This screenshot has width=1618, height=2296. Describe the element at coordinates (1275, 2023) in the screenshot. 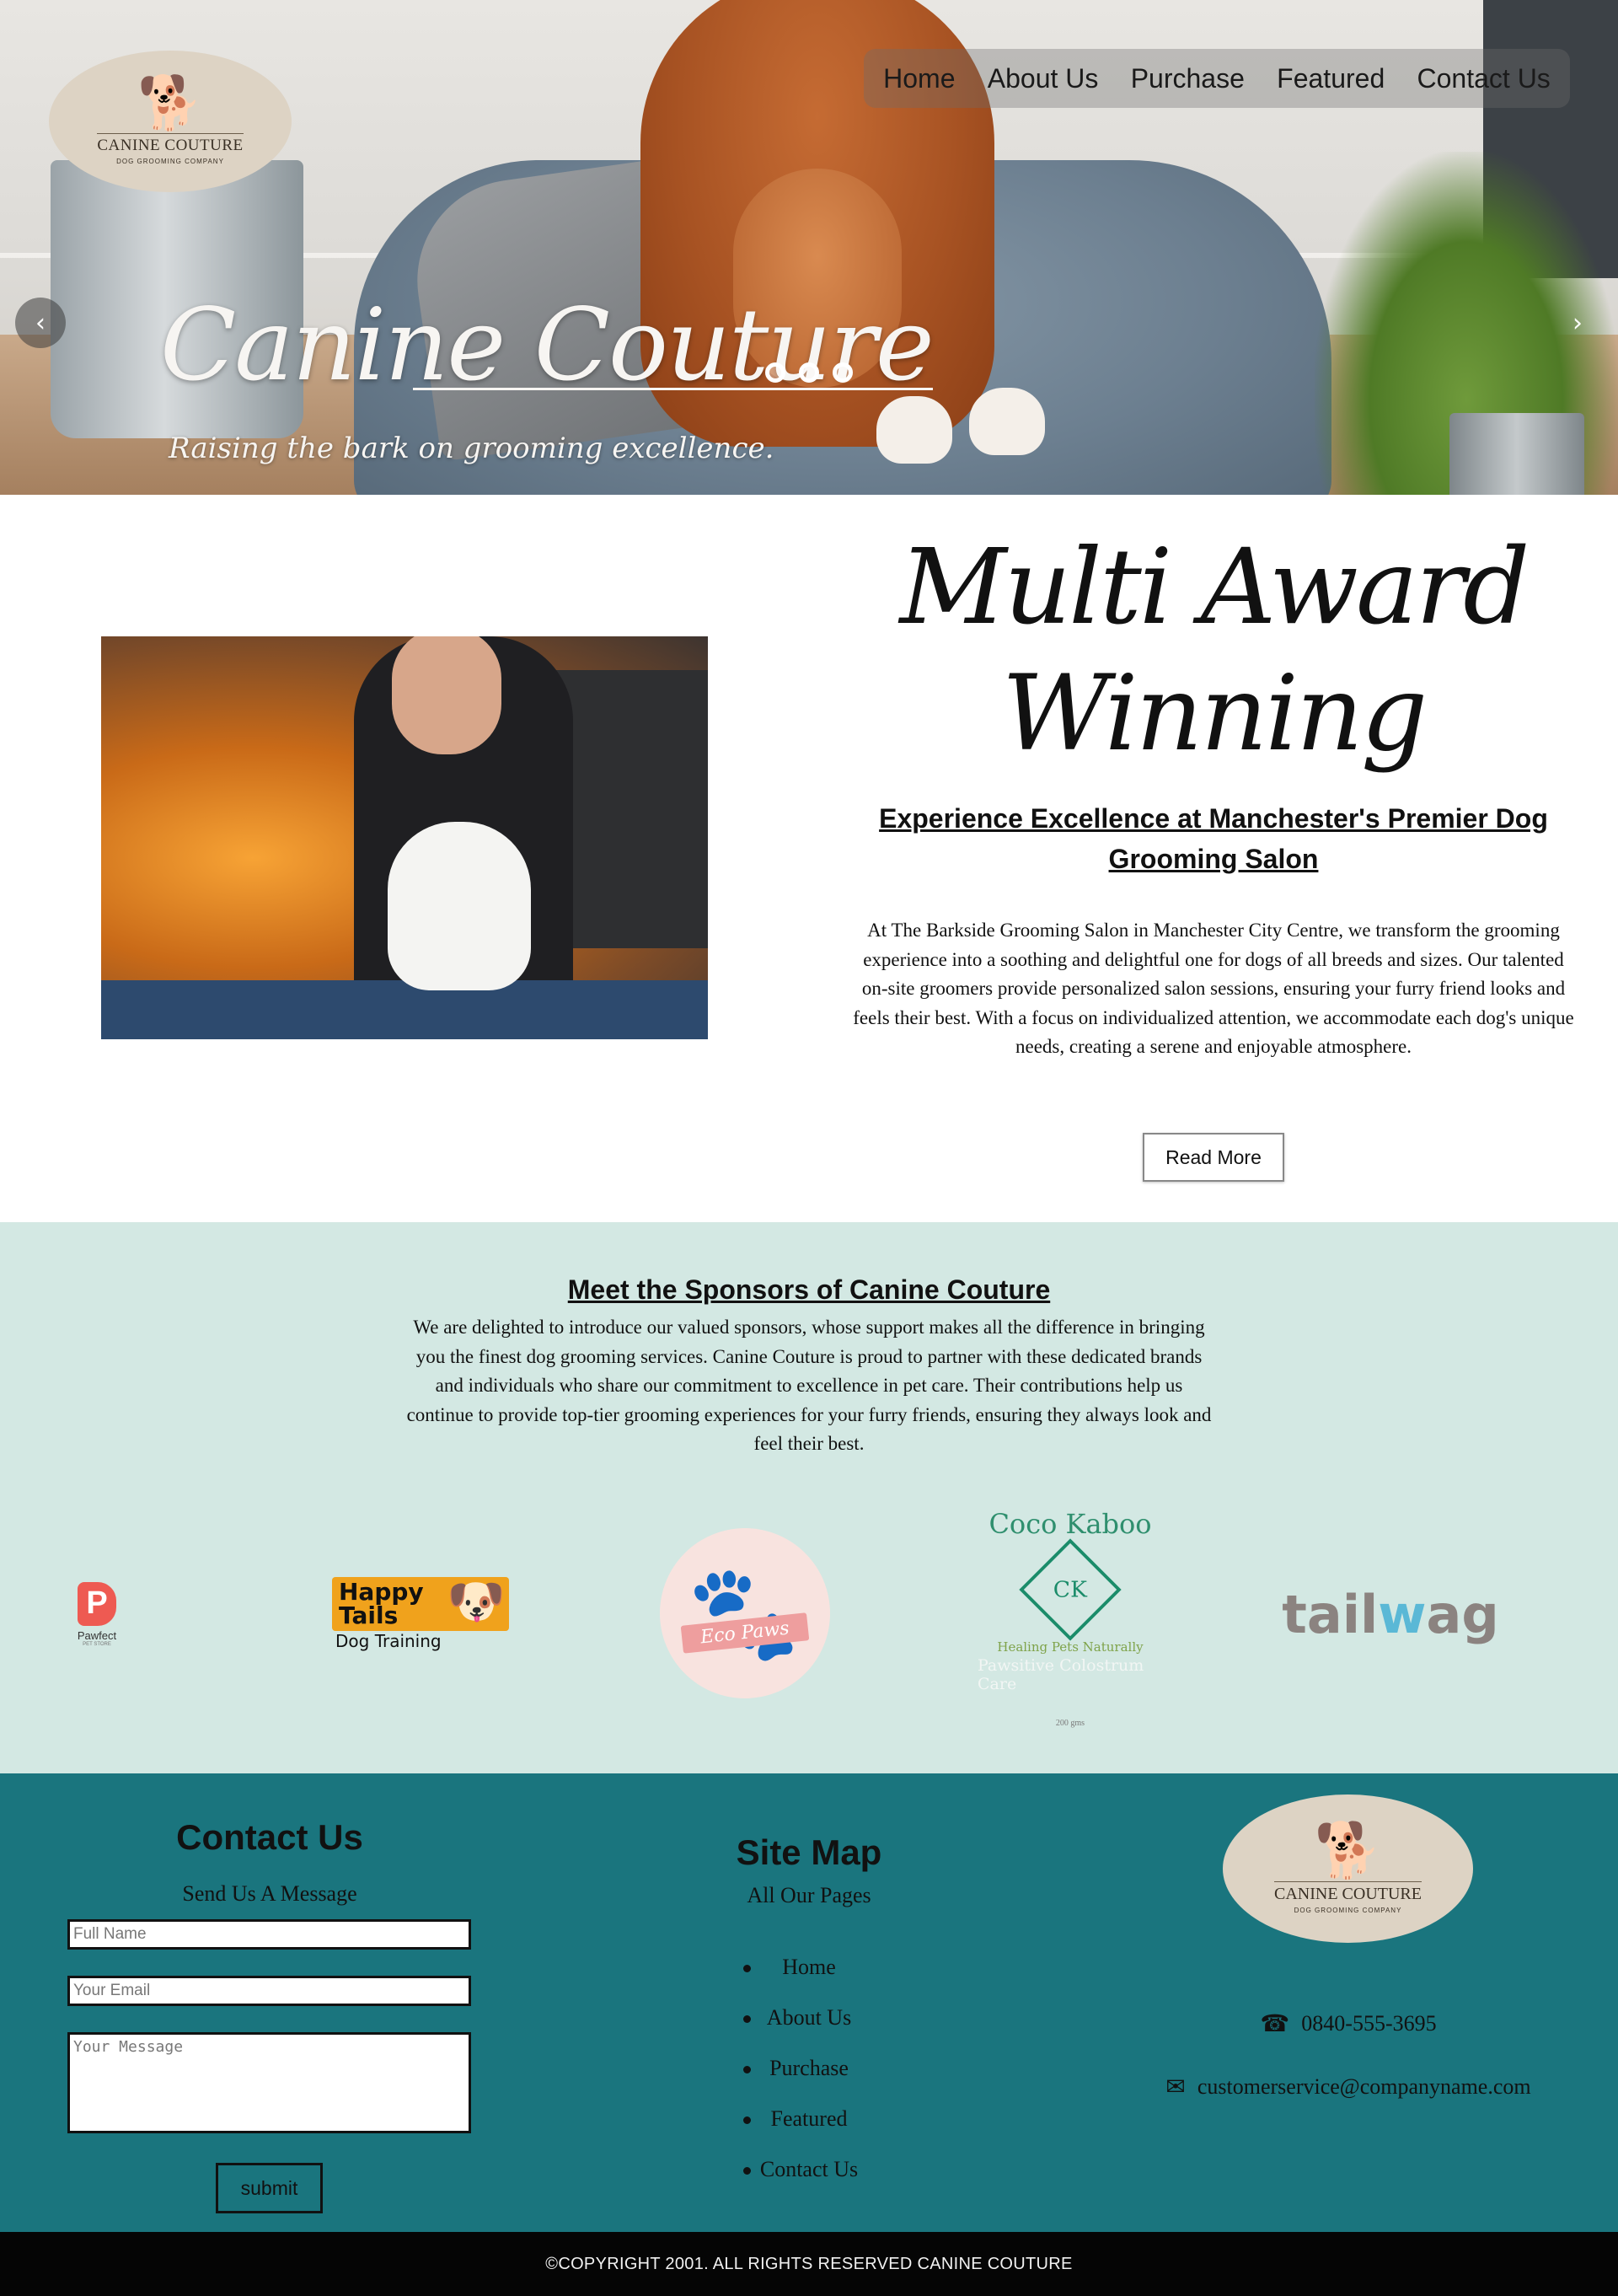

I see `phone-icon: ☎` at that location.